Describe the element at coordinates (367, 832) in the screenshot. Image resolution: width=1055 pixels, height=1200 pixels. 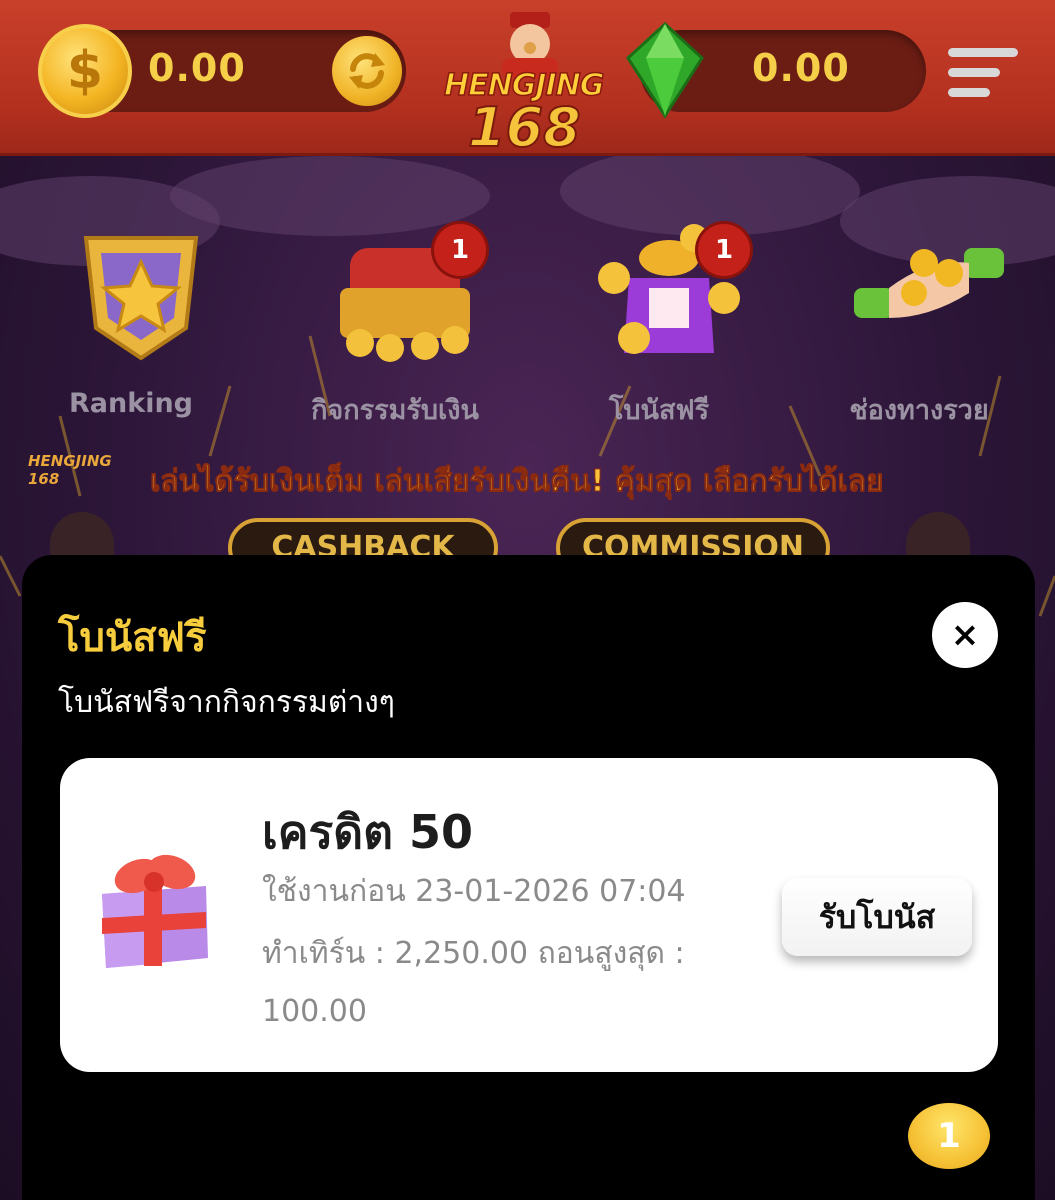
I see `bonus-title: เครดิต 50` at that location.